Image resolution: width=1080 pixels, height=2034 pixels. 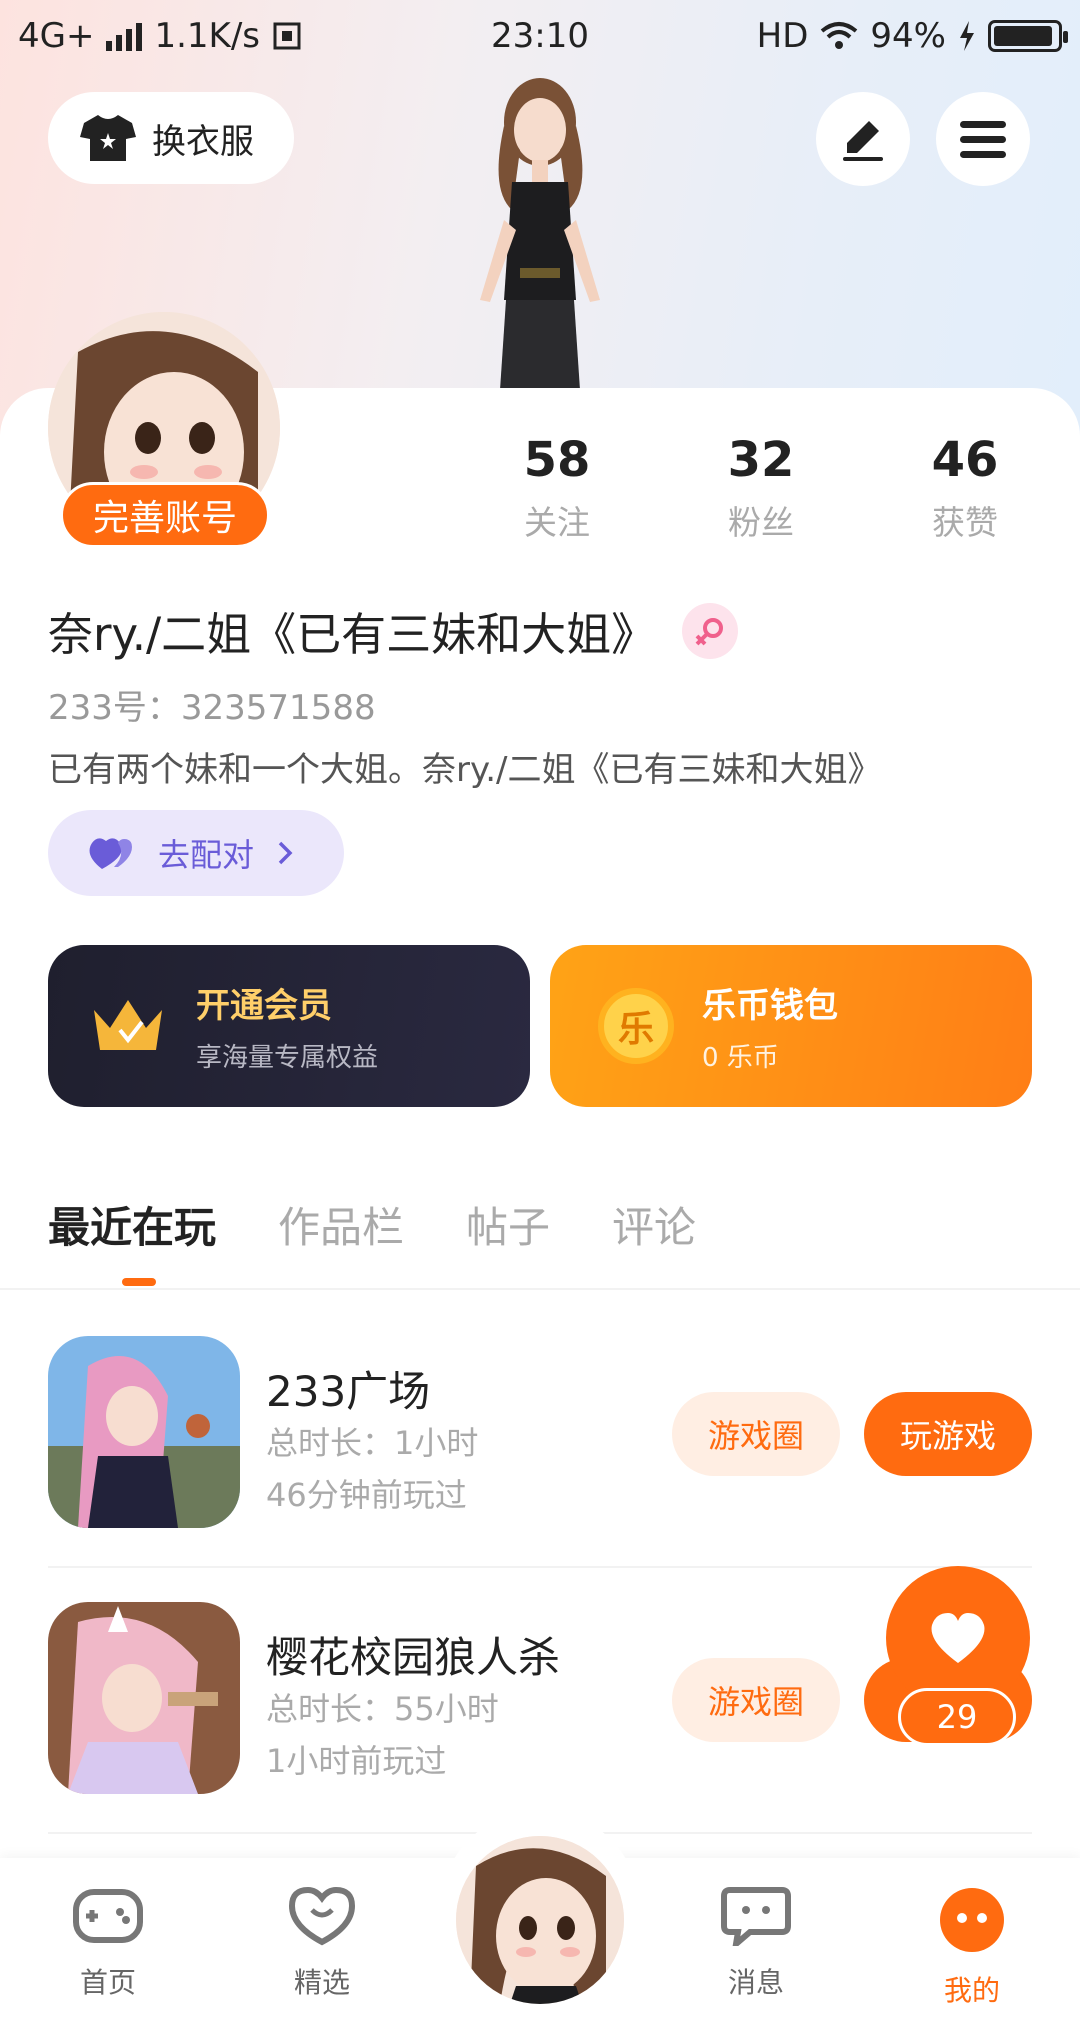 What do you see at coordinates (110, 853) in the screenshot?
I see `double-heart-icon` at bounding box center [110, 853].